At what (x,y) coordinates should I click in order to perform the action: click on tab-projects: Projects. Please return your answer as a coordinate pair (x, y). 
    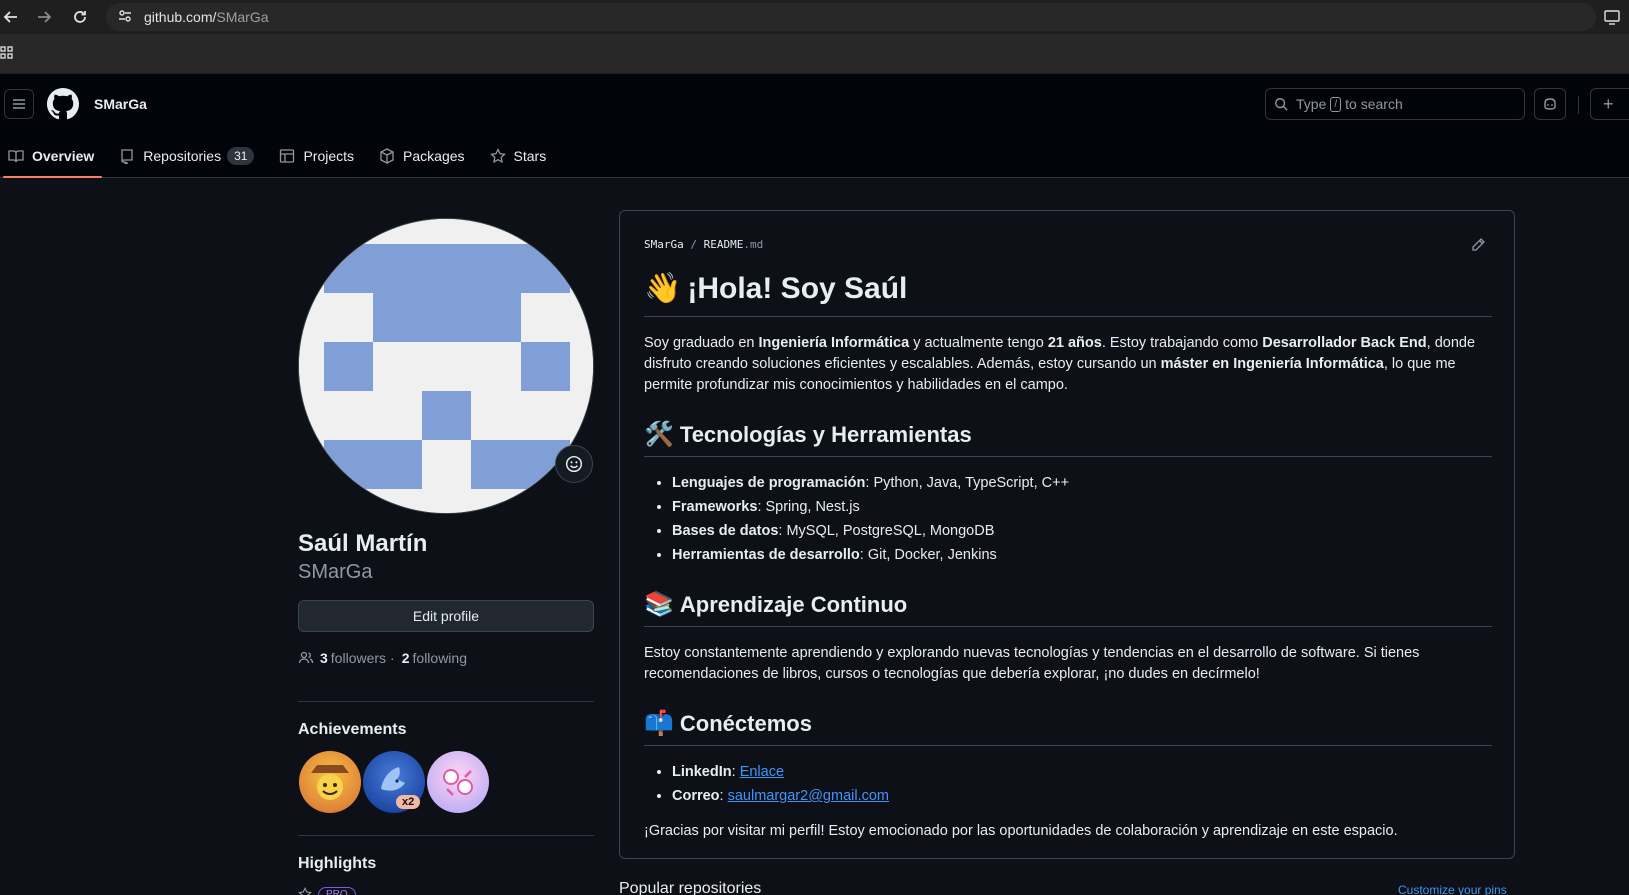
    Looking at the image, I should click on (316, 156).